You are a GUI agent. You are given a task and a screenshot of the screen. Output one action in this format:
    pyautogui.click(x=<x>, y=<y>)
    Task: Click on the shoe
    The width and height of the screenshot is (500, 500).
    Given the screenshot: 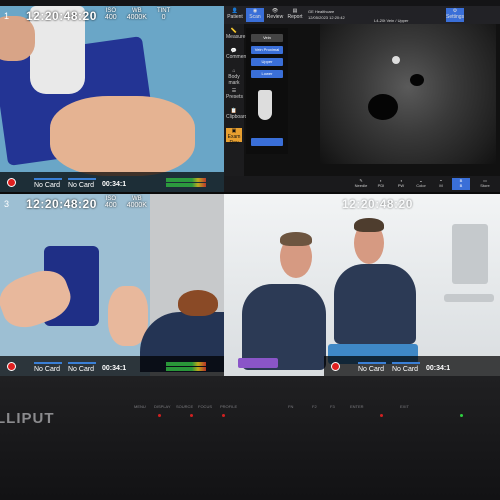 What is the action you would take?
    pyautogui.click(x=198, y=303)
    